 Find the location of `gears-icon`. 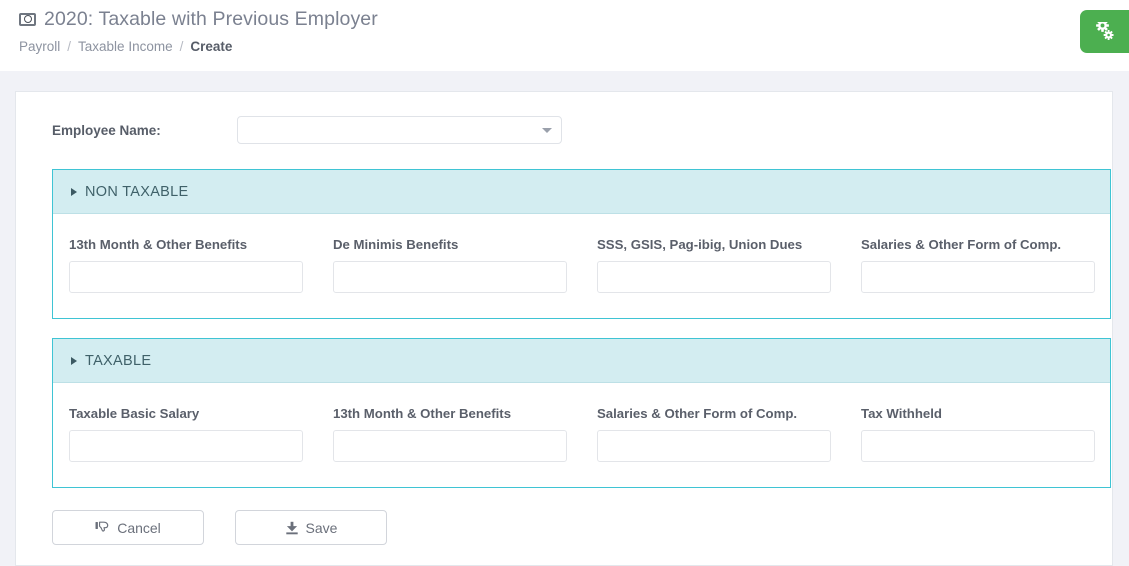

gears-icon is located at coordinates (1105, 32).